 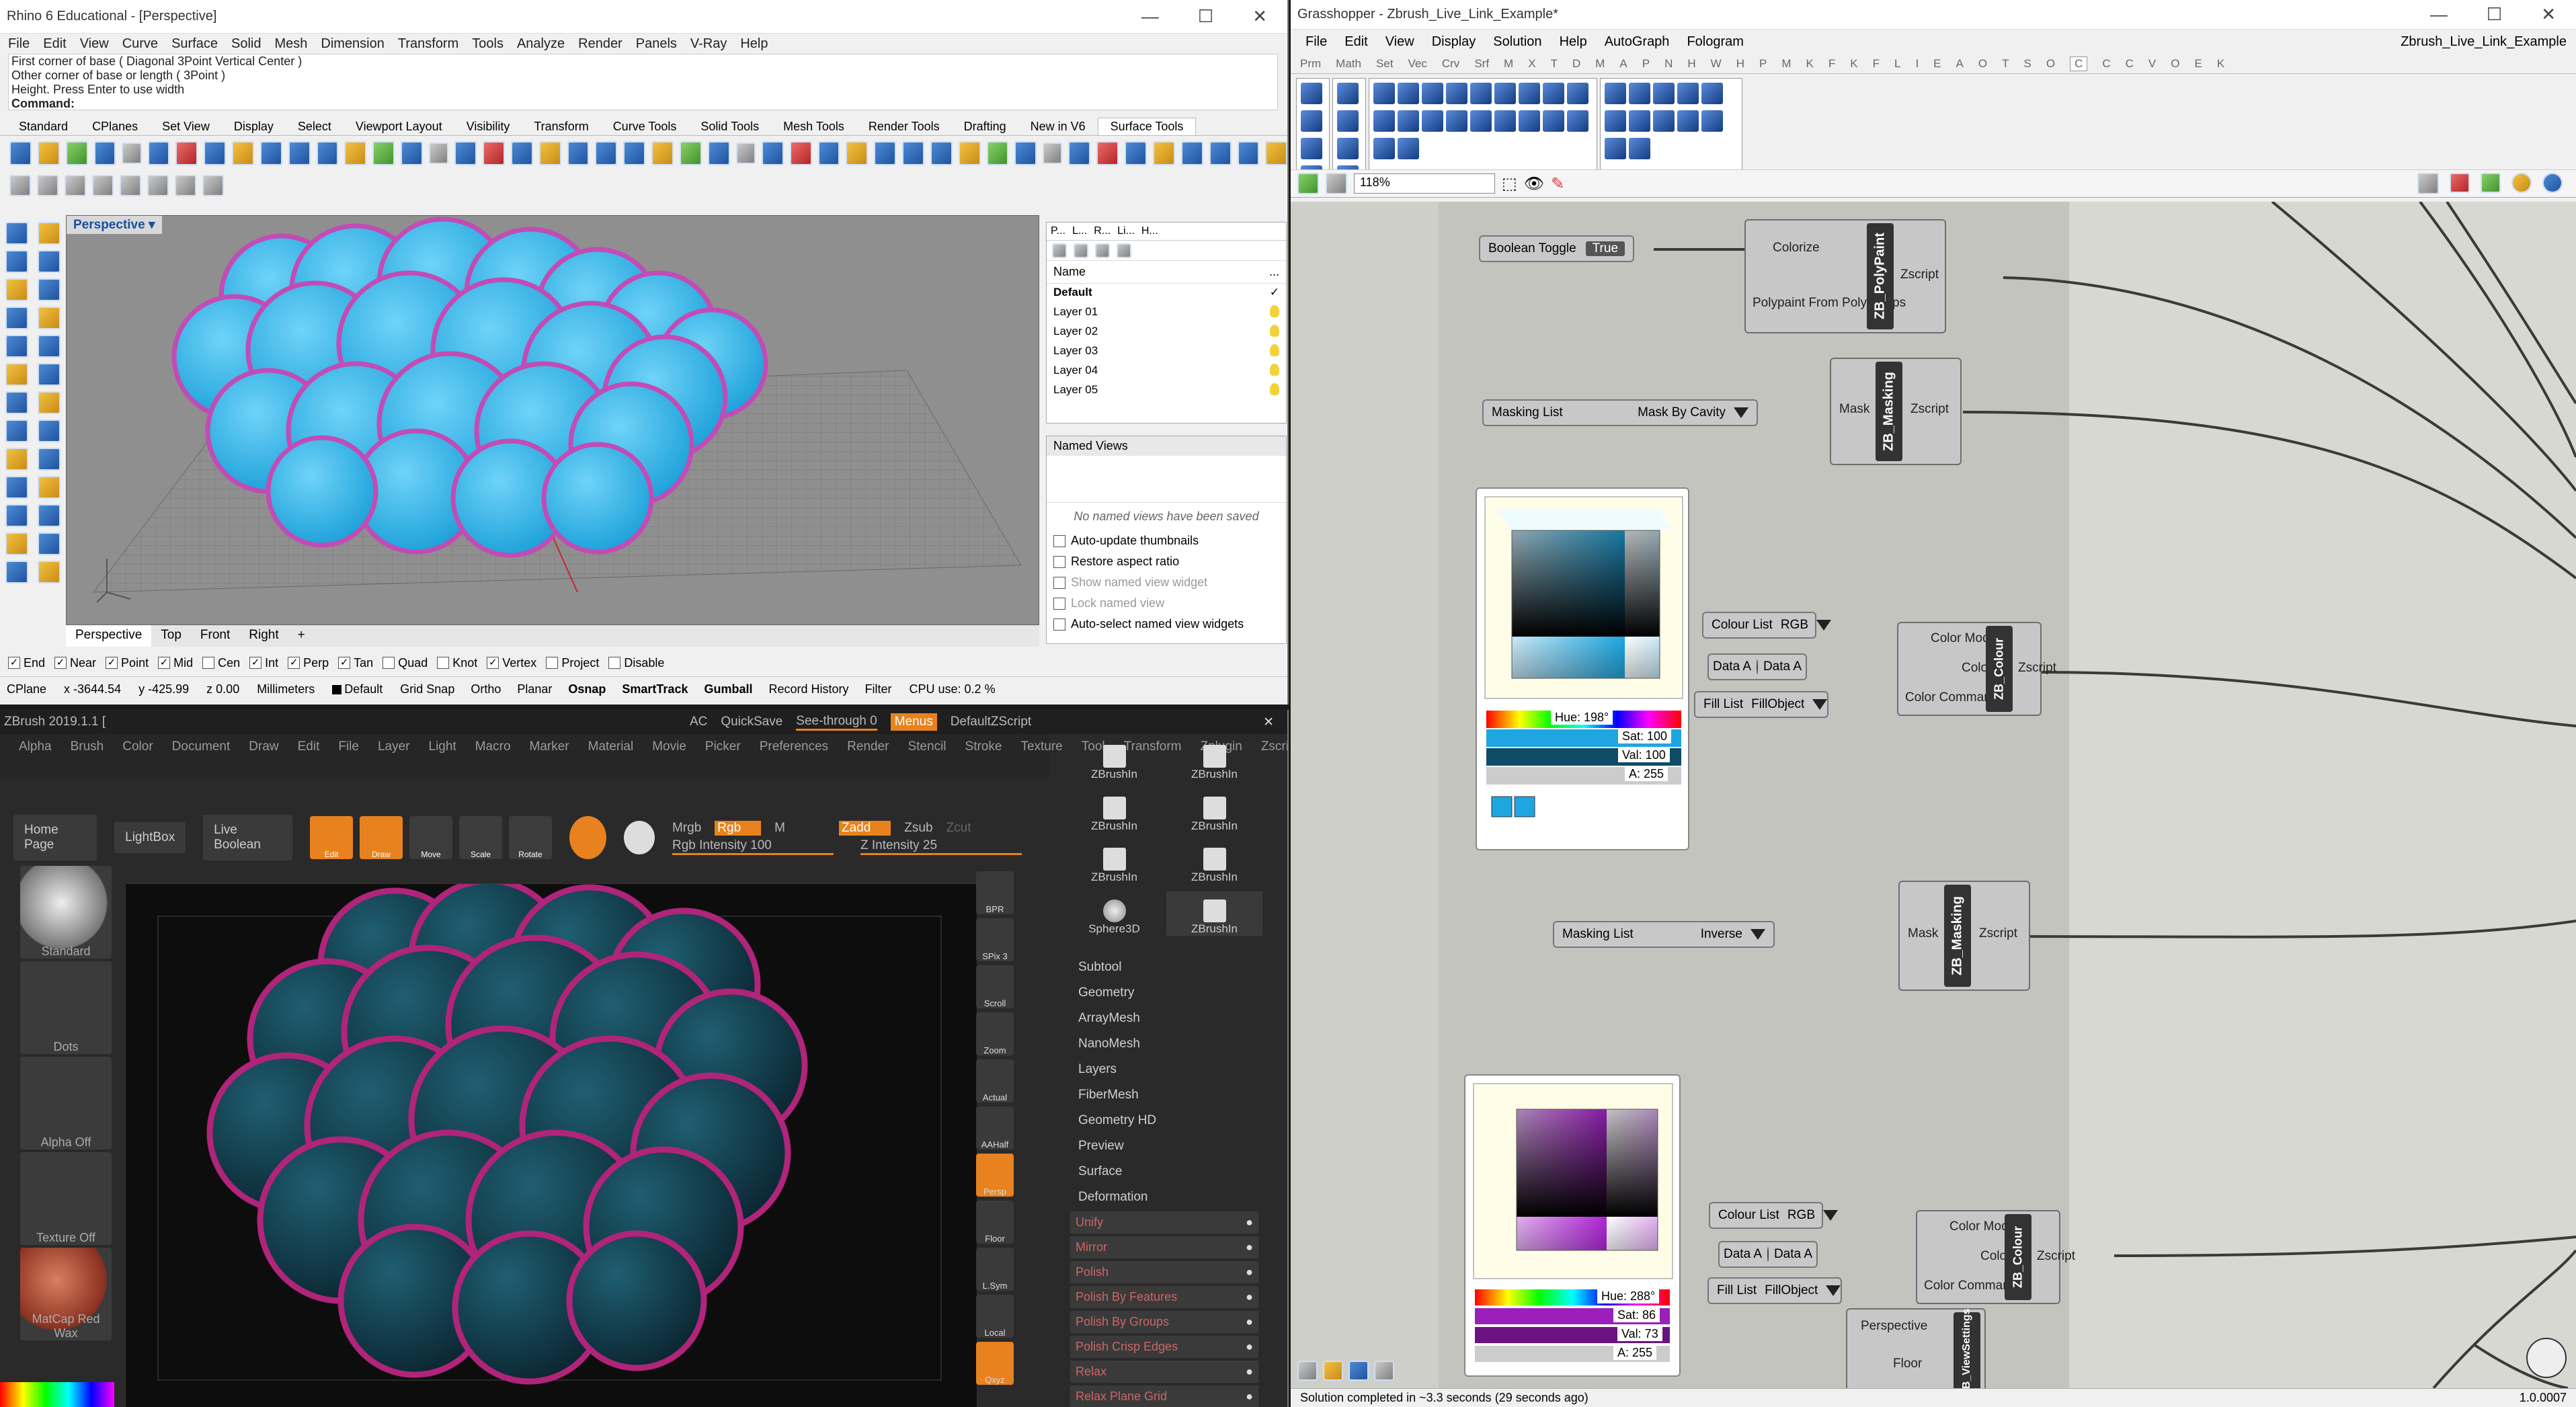 What do you see at coordinates (1081, 250) in the screenshot?
I see `delete-layer-icon` at bounding box center [1081, 250].